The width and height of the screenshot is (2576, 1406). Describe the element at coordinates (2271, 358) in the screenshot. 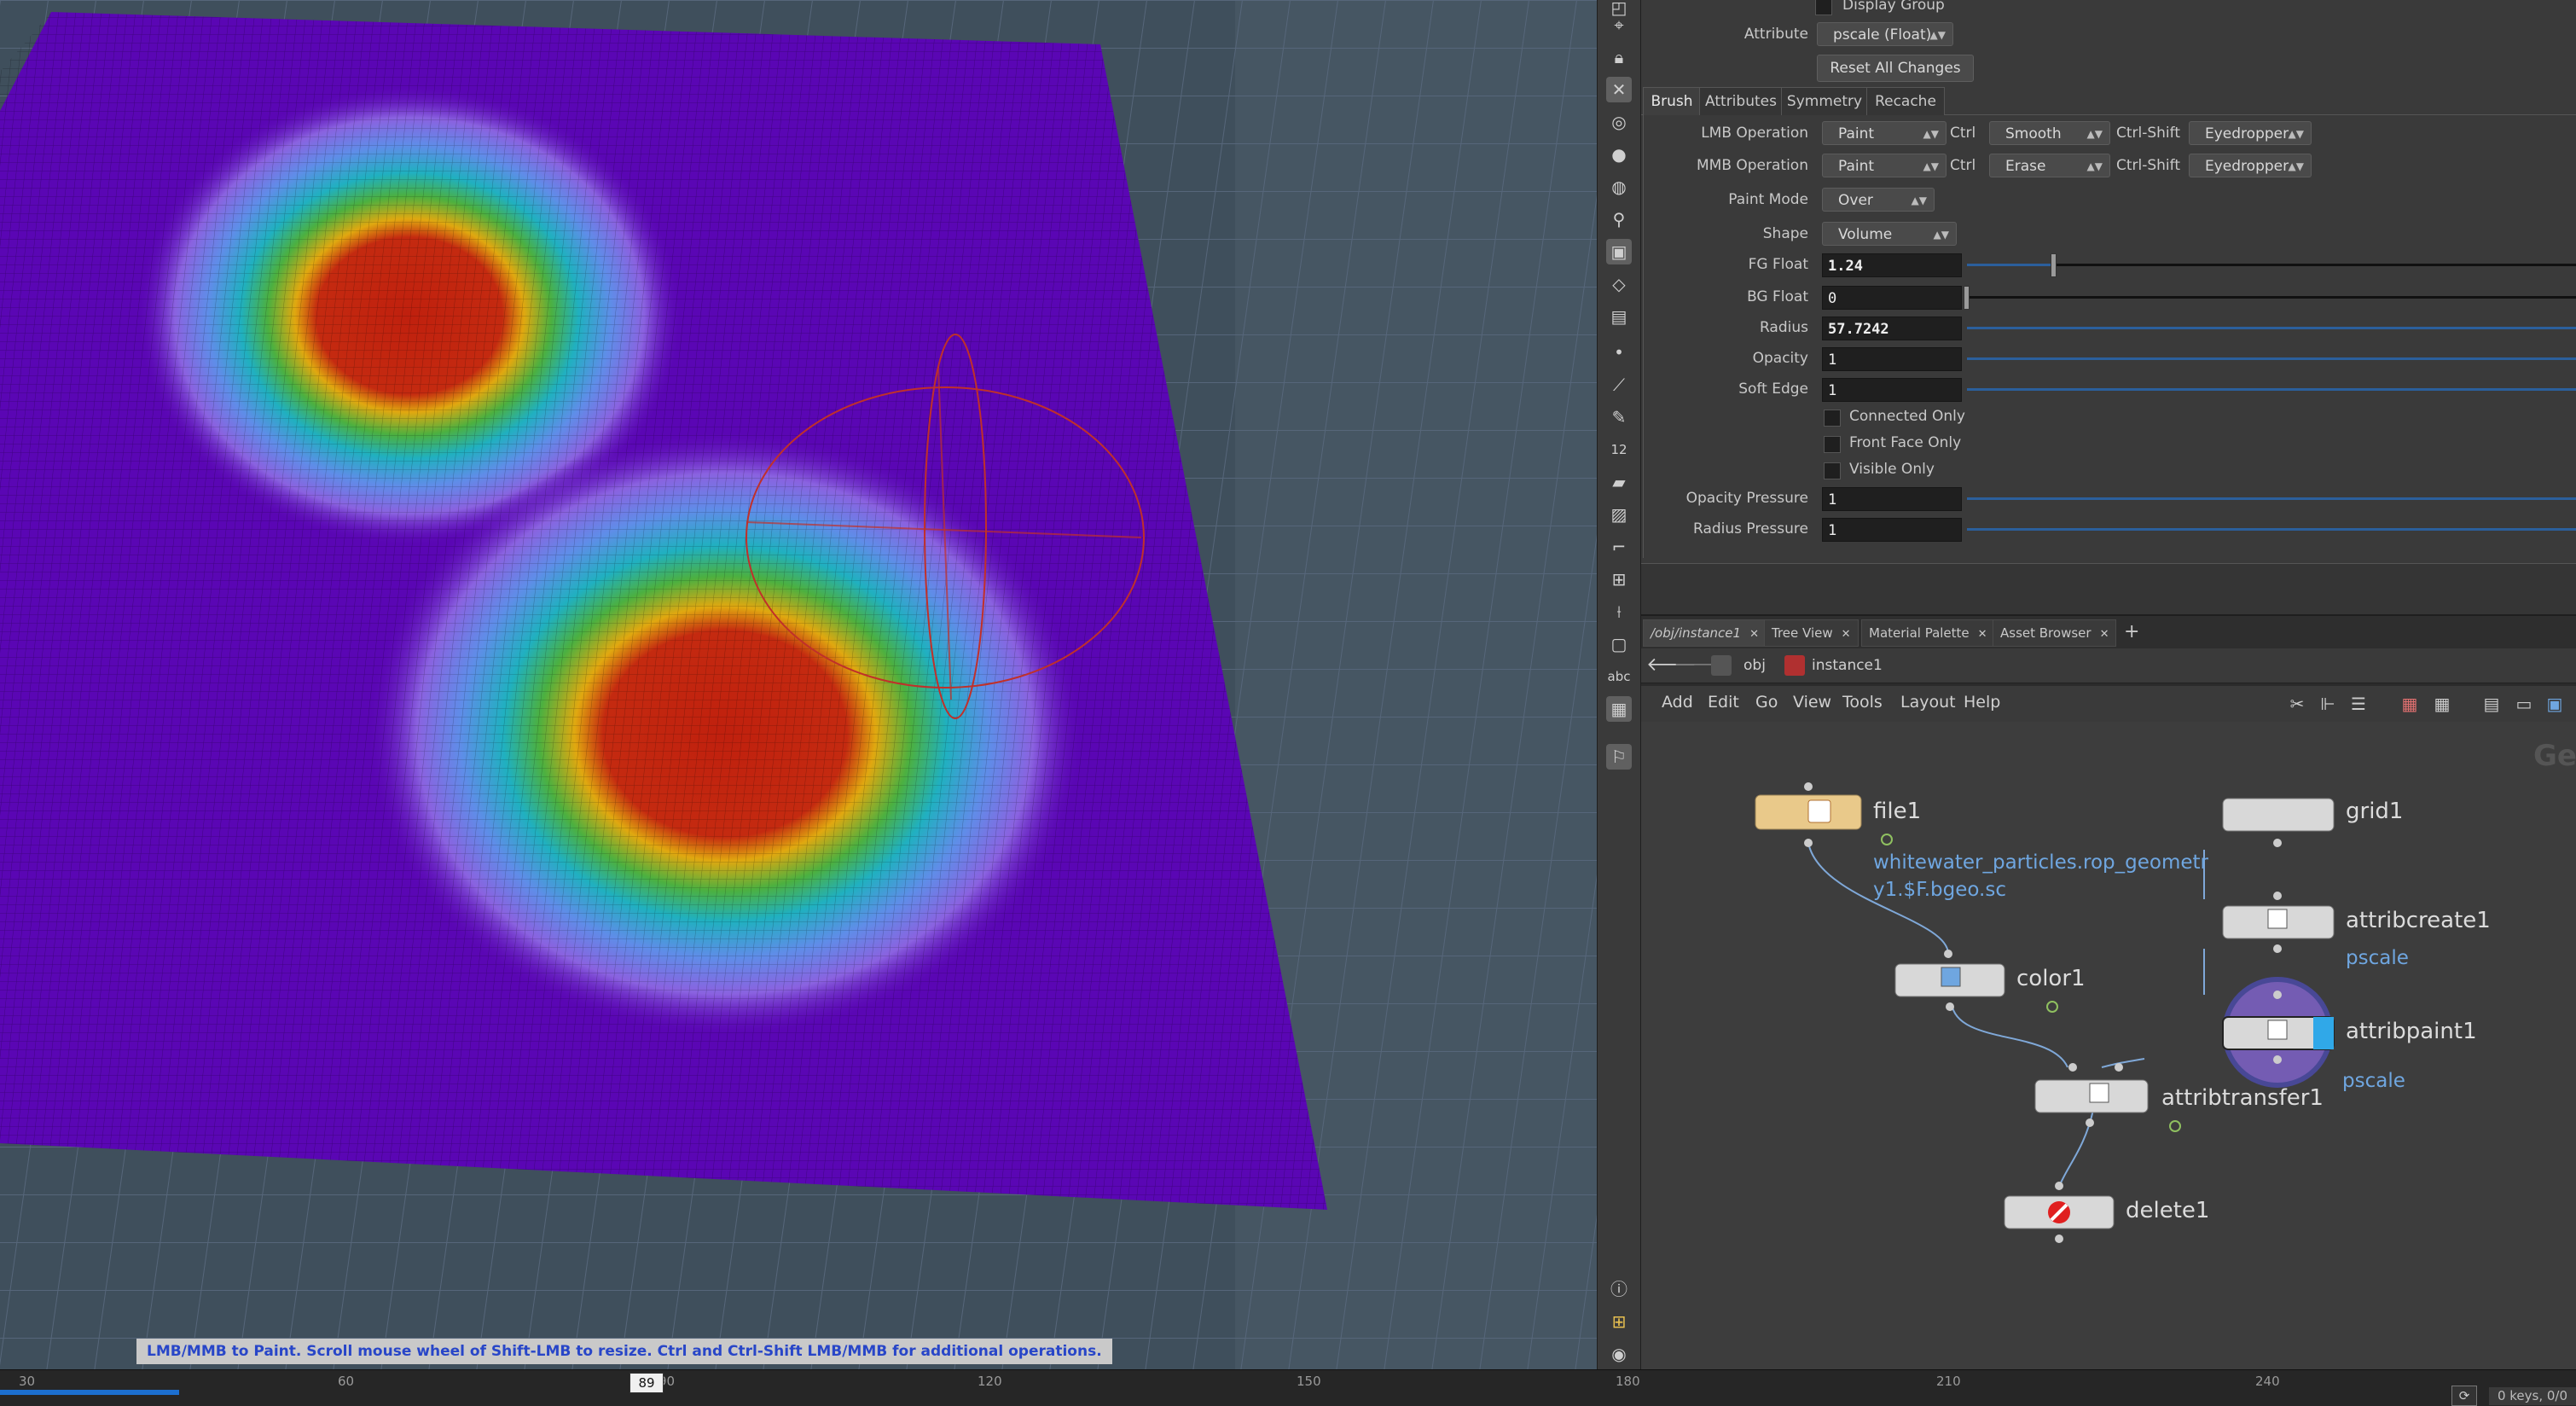

I see `opacity-slider` at that location.